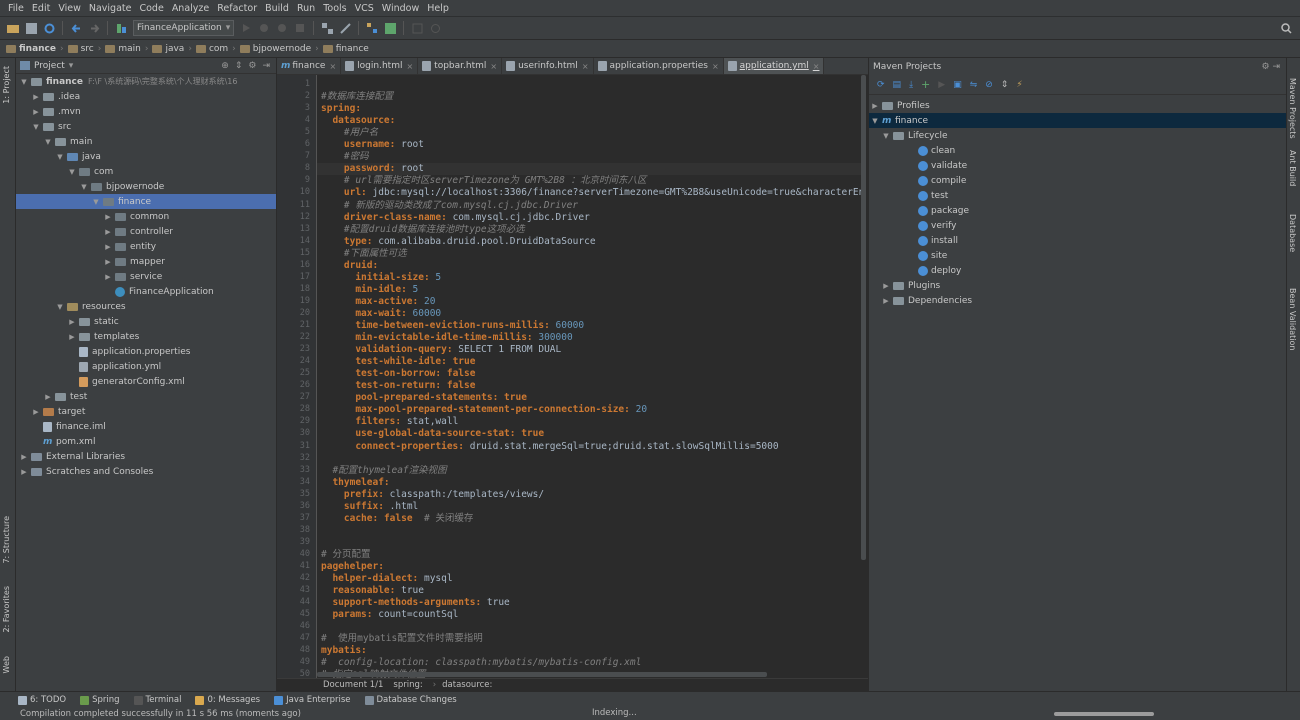 This screenshot has height=720, width=1300. I want to click on open-folder-icon, so click(13, 28).